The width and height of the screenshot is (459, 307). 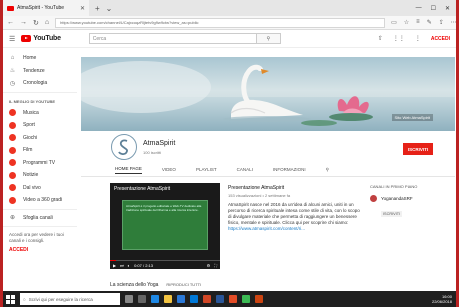 I want to click on search-button: ⚲, so click(x=268, y=38).